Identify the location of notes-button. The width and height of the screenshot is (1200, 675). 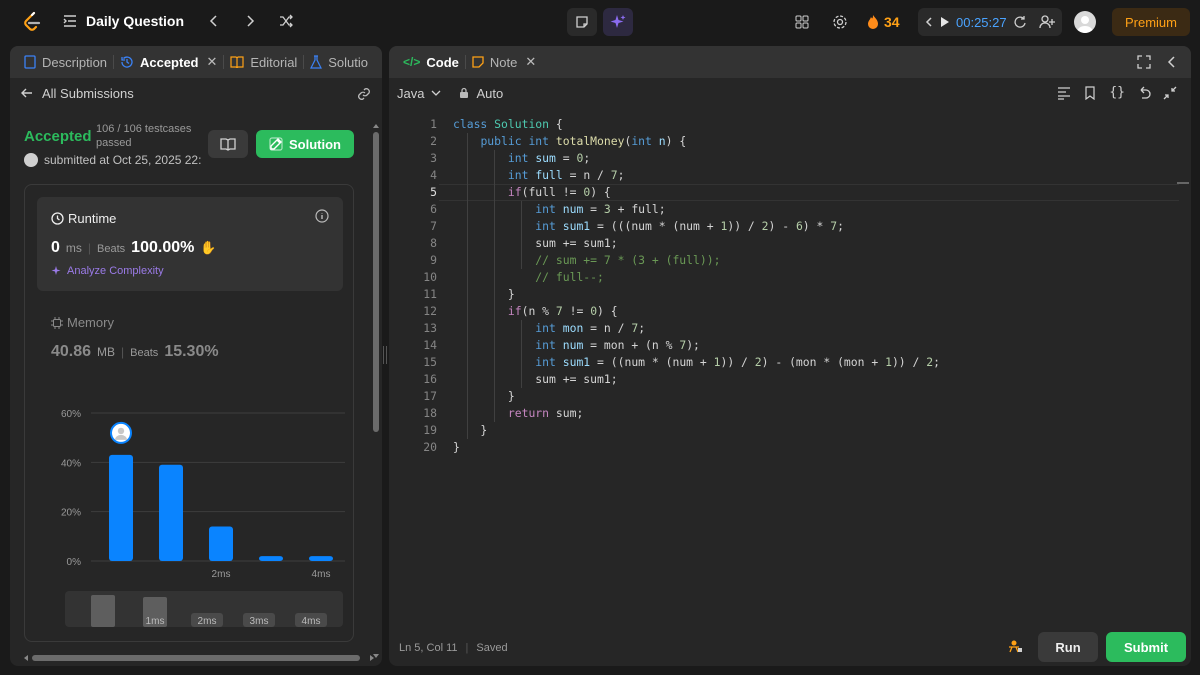
(228, 144).